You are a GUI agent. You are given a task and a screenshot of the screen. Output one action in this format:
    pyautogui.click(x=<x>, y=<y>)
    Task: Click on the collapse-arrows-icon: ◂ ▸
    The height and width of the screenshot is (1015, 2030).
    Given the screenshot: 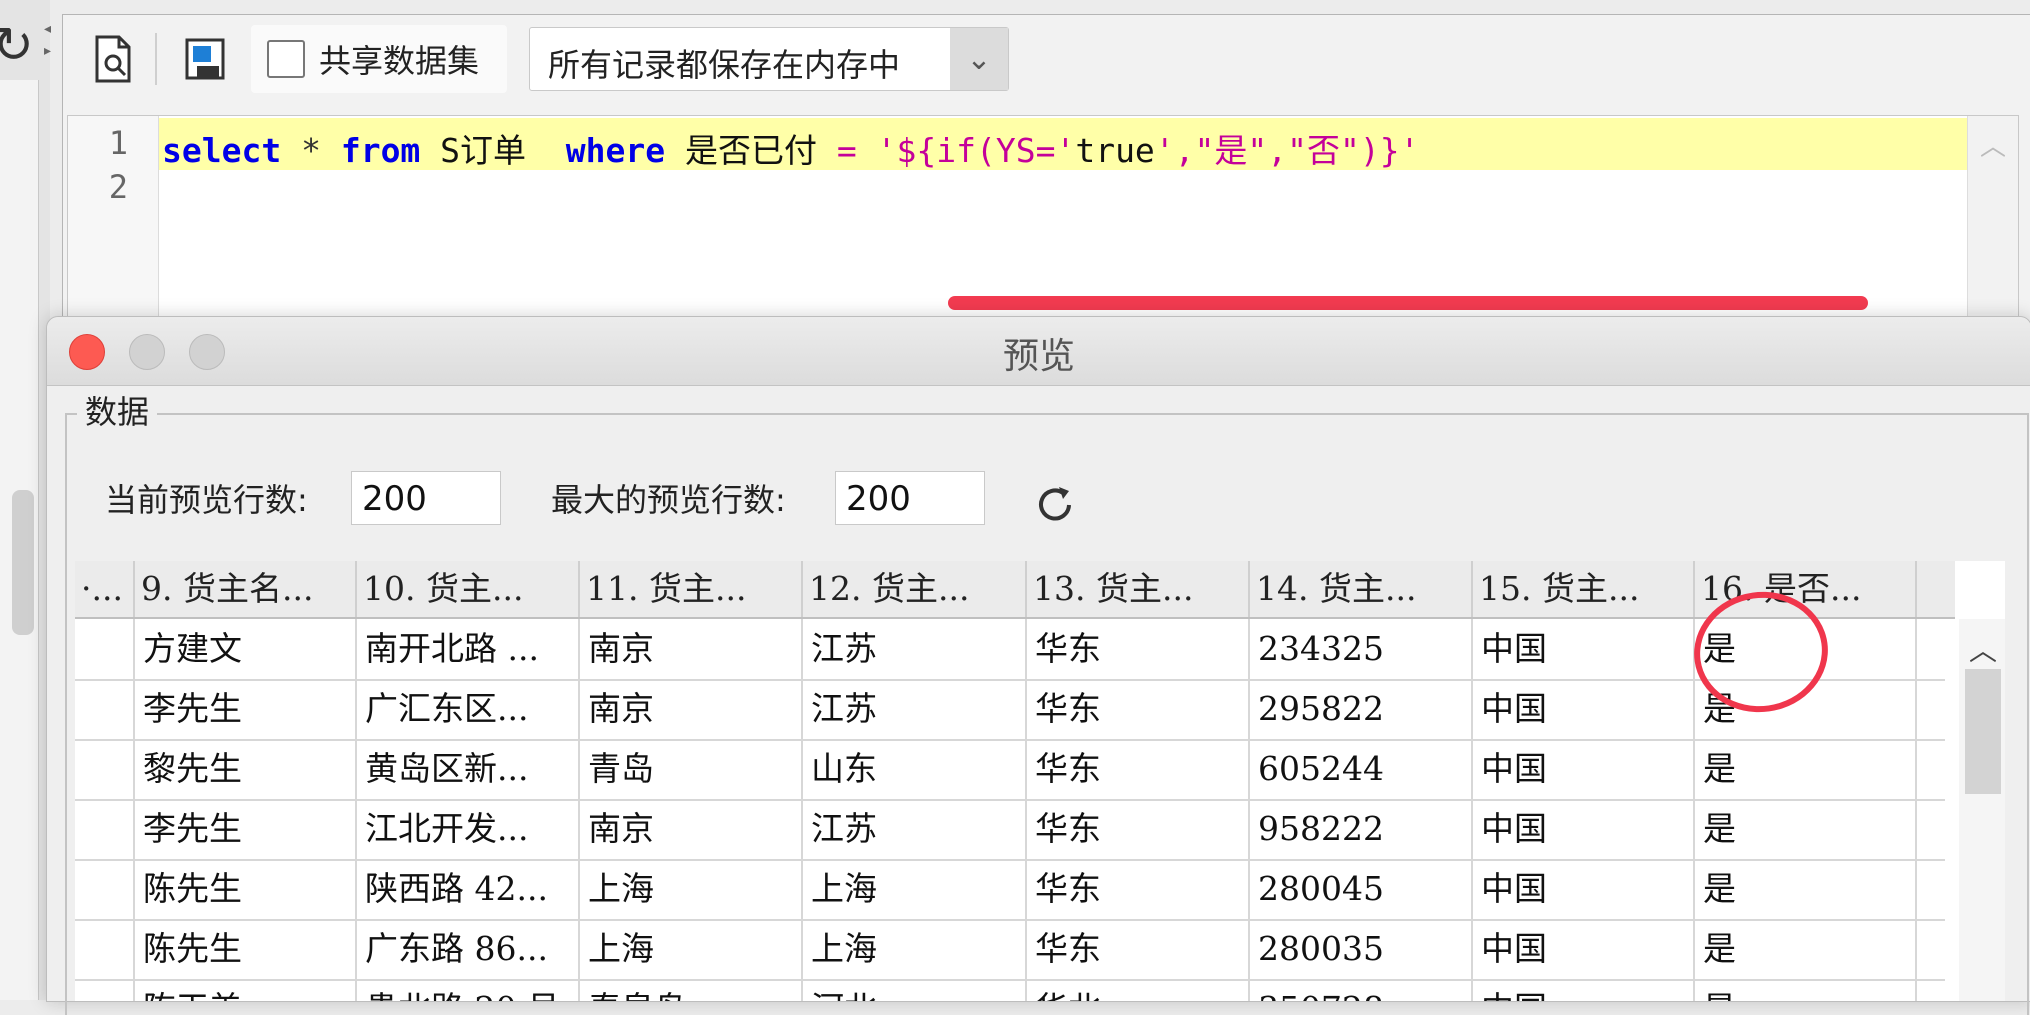 What is the action you would take?
    pyautogui.click(x=50, y=40)
    